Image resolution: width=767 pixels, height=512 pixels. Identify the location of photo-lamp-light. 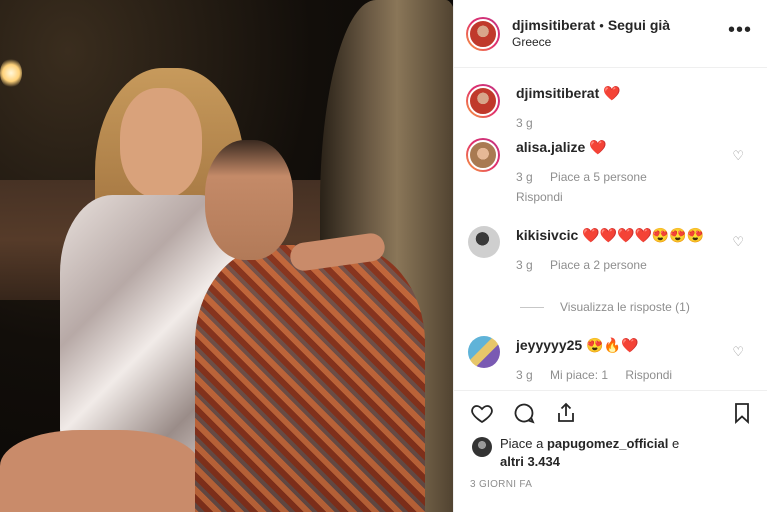
(11, 73).